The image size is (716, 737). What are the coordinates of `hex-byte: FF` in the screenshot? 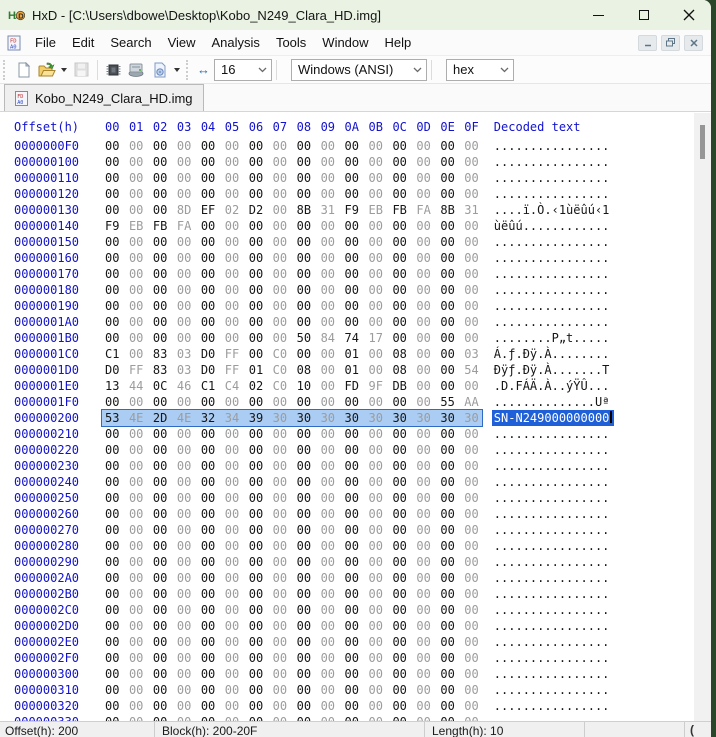 It's located at (232, 354).